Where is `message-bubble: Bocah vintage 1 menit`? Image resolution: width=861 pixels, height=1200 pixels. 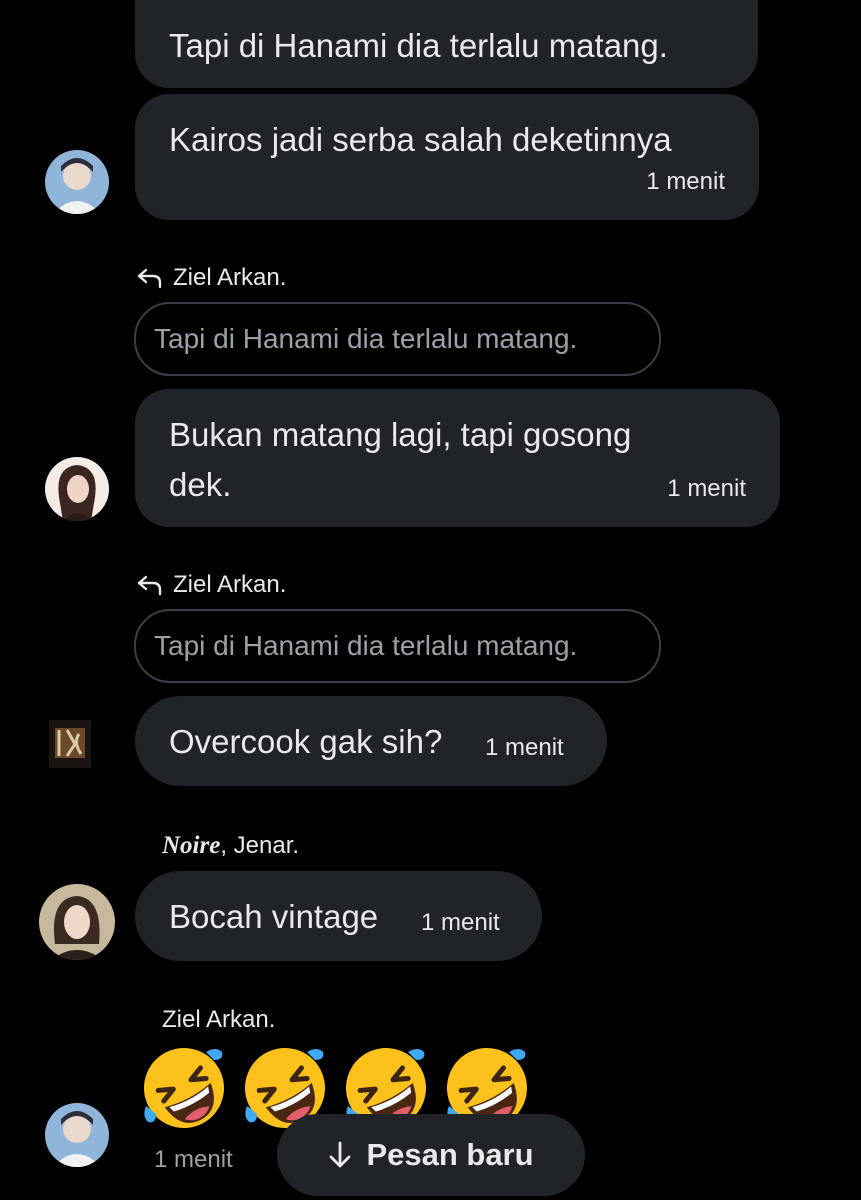 message-bubble: Bocah vintage 1 menit is located at coordinates (338, 916).